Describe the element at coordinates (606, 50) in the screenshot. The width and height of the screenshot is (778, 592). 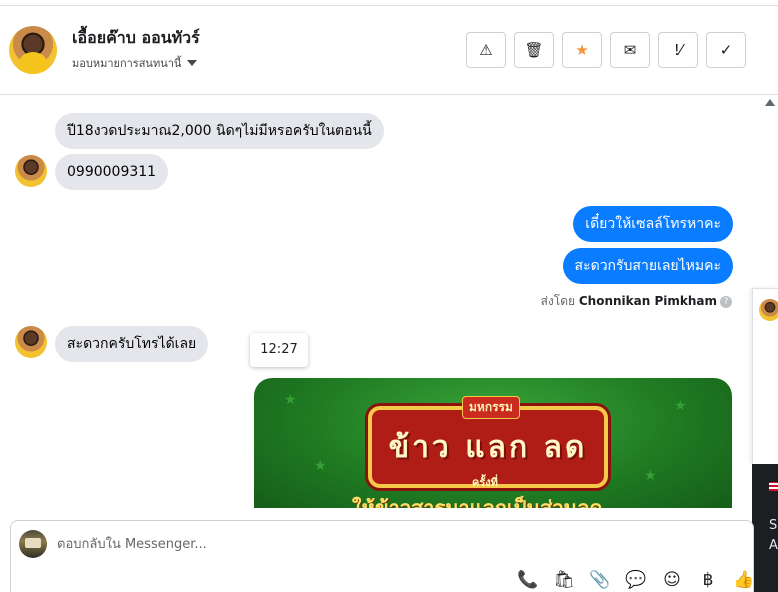
I see `header-actions: ⚠ 🗑 ★ ✉ !⁄ ✓` at that location.